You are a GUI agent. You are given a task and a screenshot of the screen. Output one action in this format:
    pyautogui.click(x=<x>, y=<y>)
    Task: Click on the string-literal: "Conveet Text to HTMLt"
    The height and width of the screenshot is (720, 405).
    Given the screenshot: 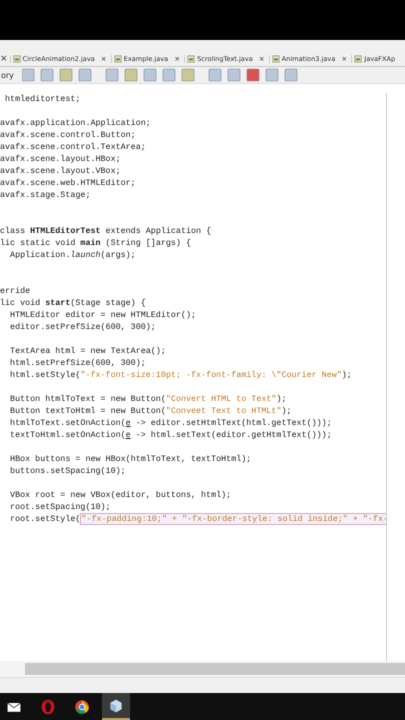 What is the action you would take?
    pyautogui.click(x=224, y=411)
    